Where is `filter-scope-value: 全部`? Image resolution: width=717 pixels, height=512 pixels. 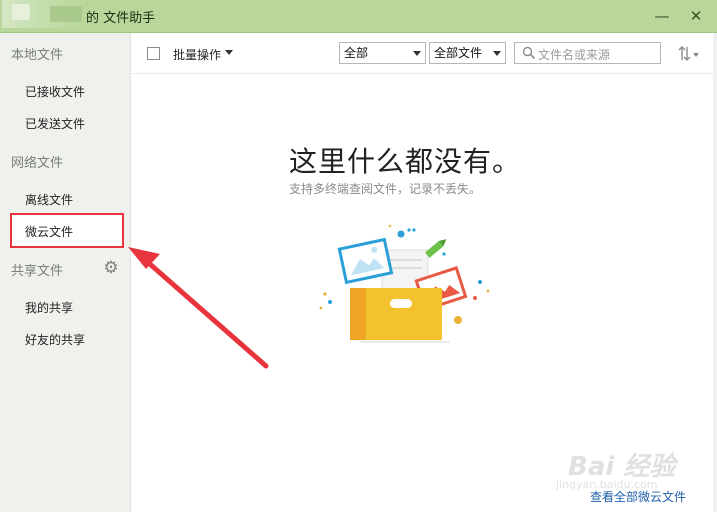
filter-scope-value: 全部 is located at coordinates (356, 53).